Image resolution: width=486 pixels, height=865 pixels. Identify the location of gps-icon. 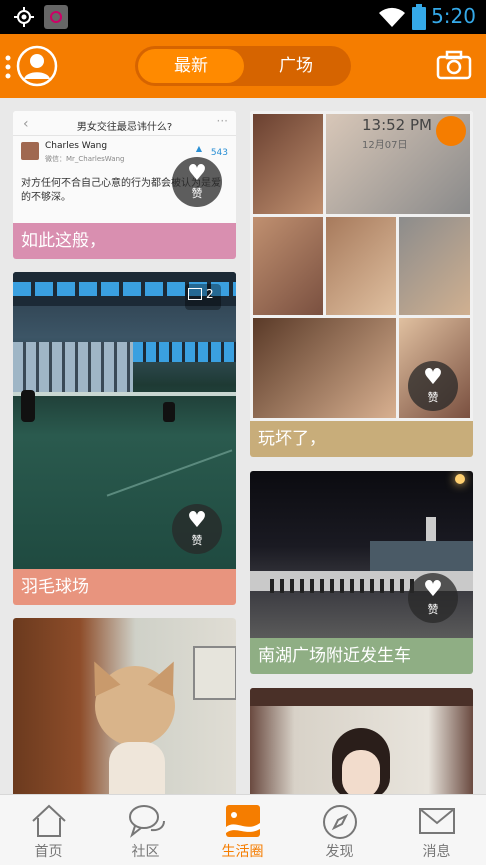
(24, 17).